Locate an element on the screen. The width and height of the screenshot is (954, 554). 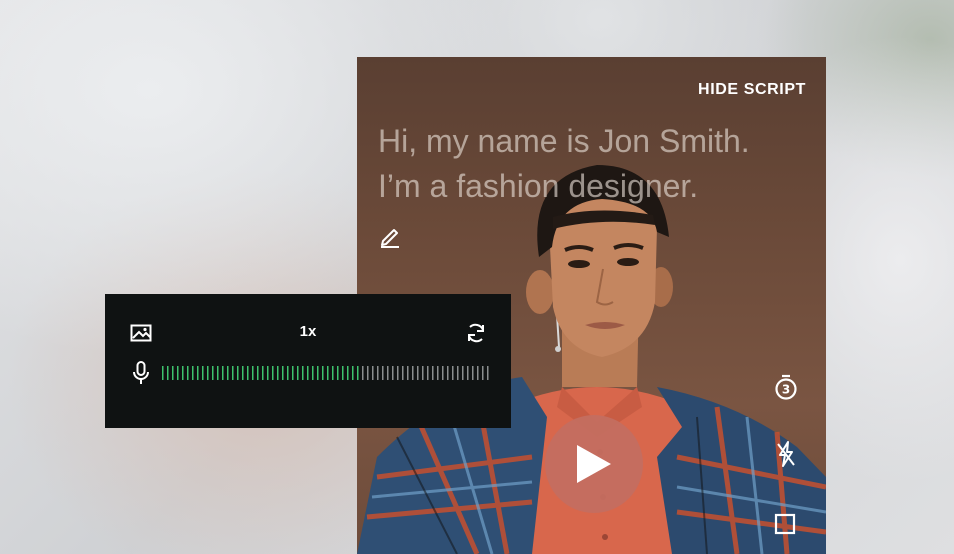
audio-level-meter is located at coordinates (325, 373).